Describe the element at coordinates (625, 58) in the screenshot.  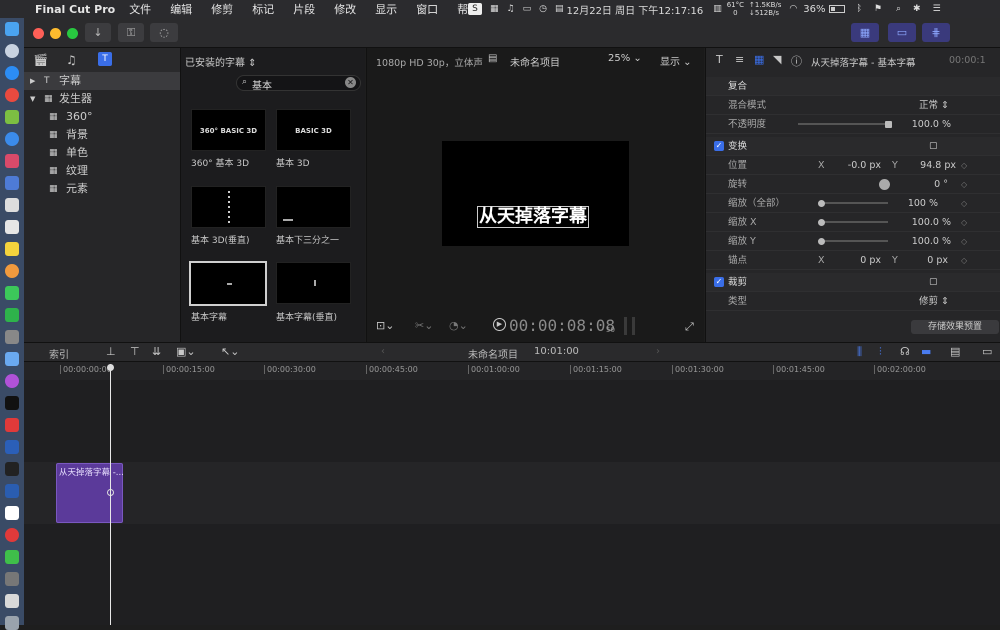
I see `zoom-dropdown: 25% ⌄` at that location.